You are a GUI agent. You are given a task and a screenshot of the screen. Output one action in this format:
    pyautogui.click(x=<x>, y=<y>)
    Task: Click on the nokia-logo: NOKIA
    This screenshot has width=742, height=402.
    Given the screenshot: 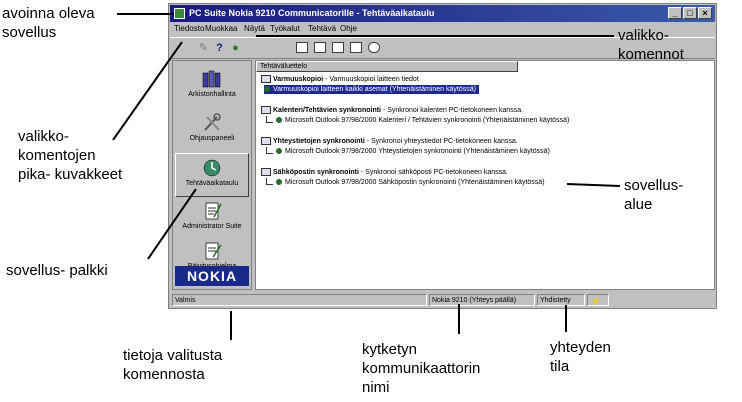 What is the action you would take?
    pyautogui.click(x=212, y=276)
    